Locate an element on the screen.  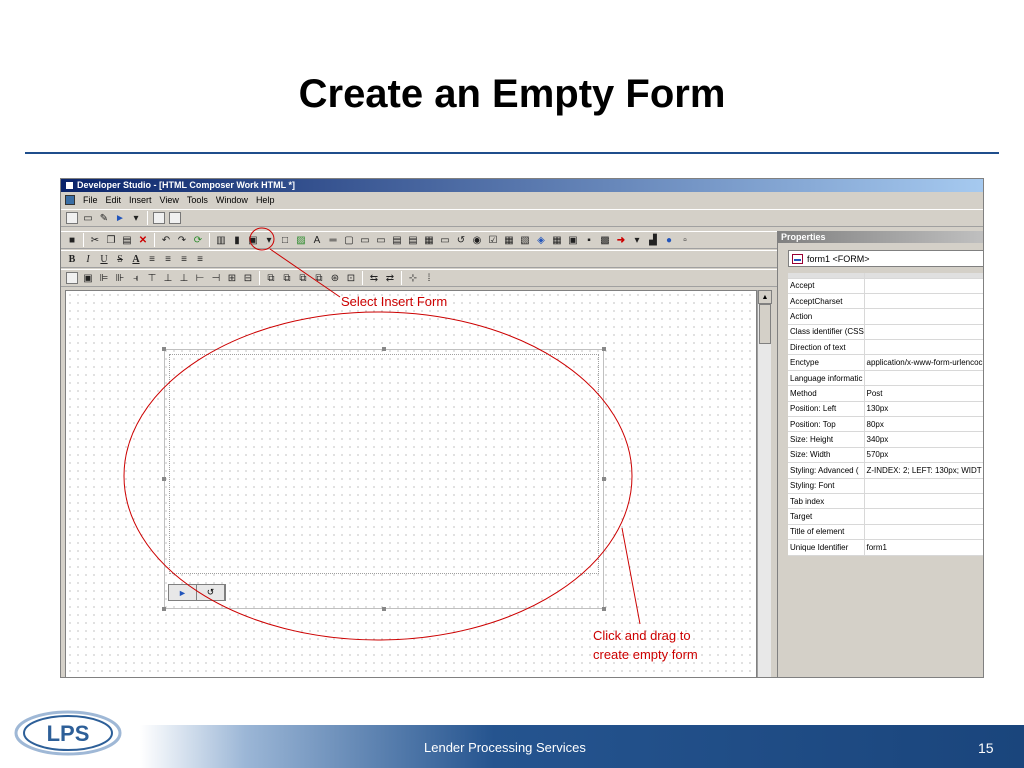
edit-icon: ✎ is located at coordinates (104, 218).